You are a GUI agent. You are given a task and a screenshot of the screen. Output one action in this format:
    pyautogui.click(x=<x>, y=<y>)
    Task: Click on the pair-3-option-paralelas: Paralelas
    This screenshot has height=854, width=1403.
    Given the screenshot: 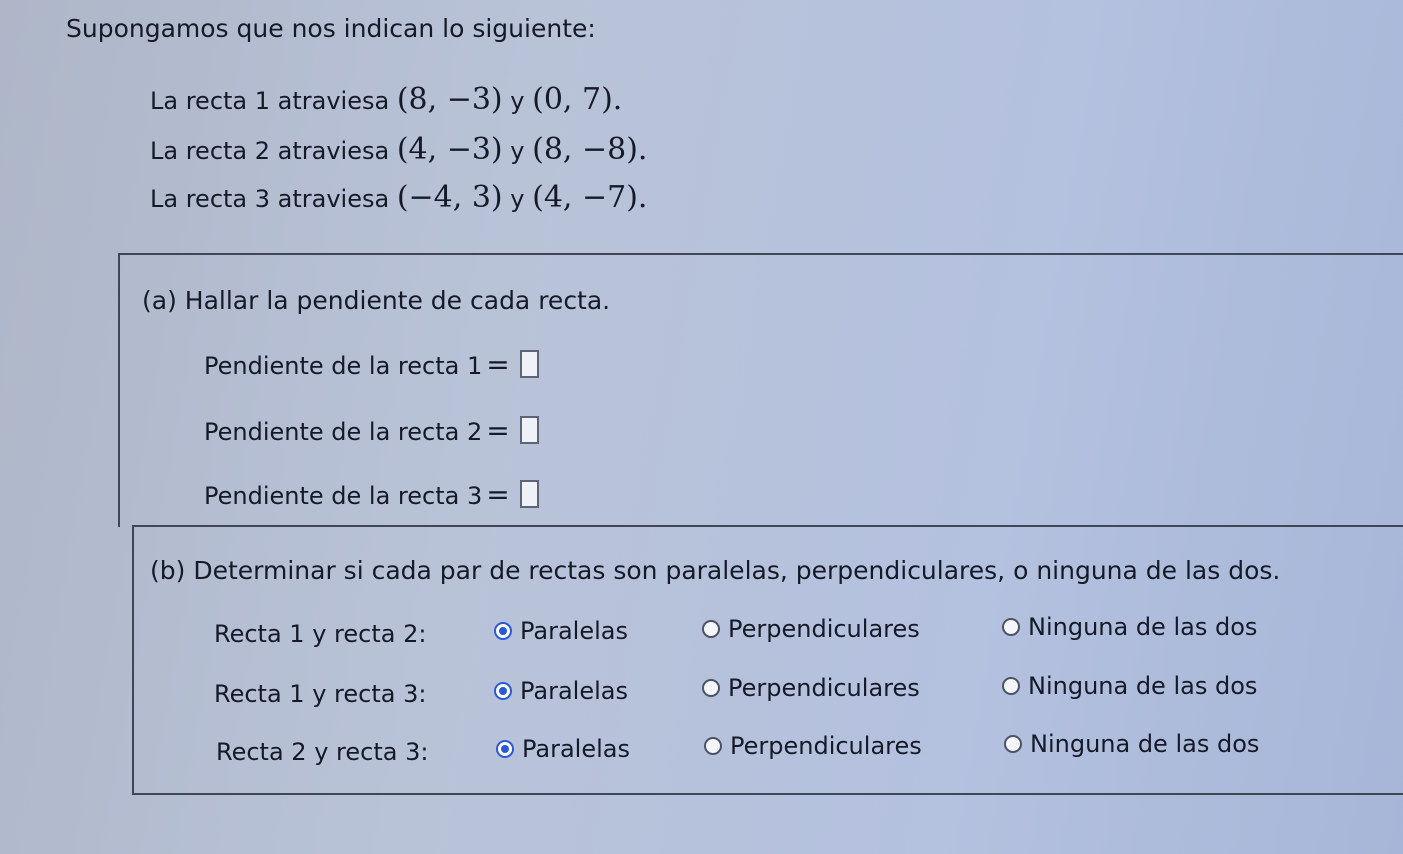 What is the action you would take?
    pyautogui.click(x=563, y=749)
    